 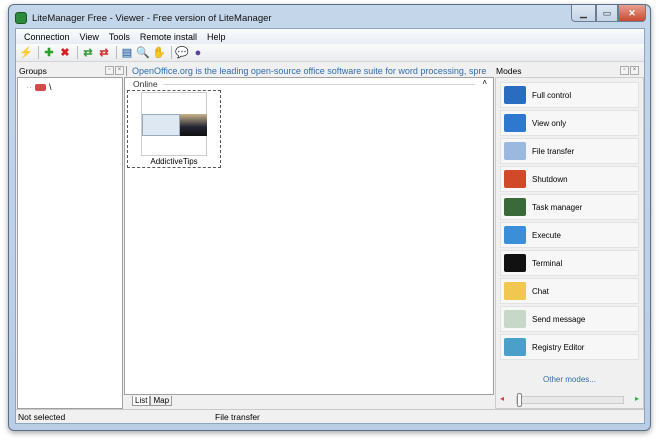 I want to click on groups-panel: ·· \, so click(x=70, y=243).